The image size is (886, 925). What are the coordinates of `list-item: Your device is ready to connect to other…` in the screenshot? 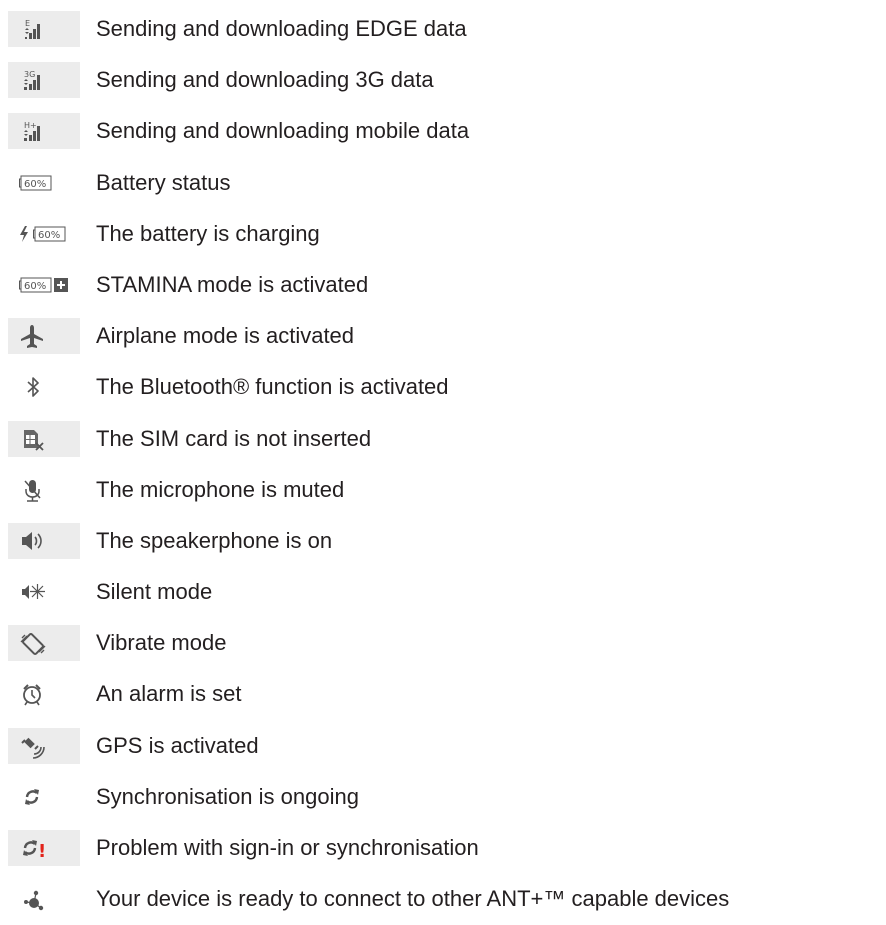 It's located at (443, 899).